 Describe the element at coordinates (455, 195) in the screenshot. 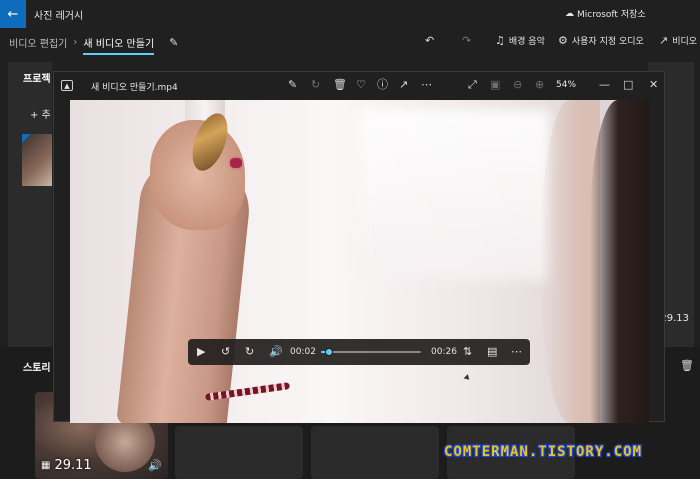

I see `video-background-window` at that location.